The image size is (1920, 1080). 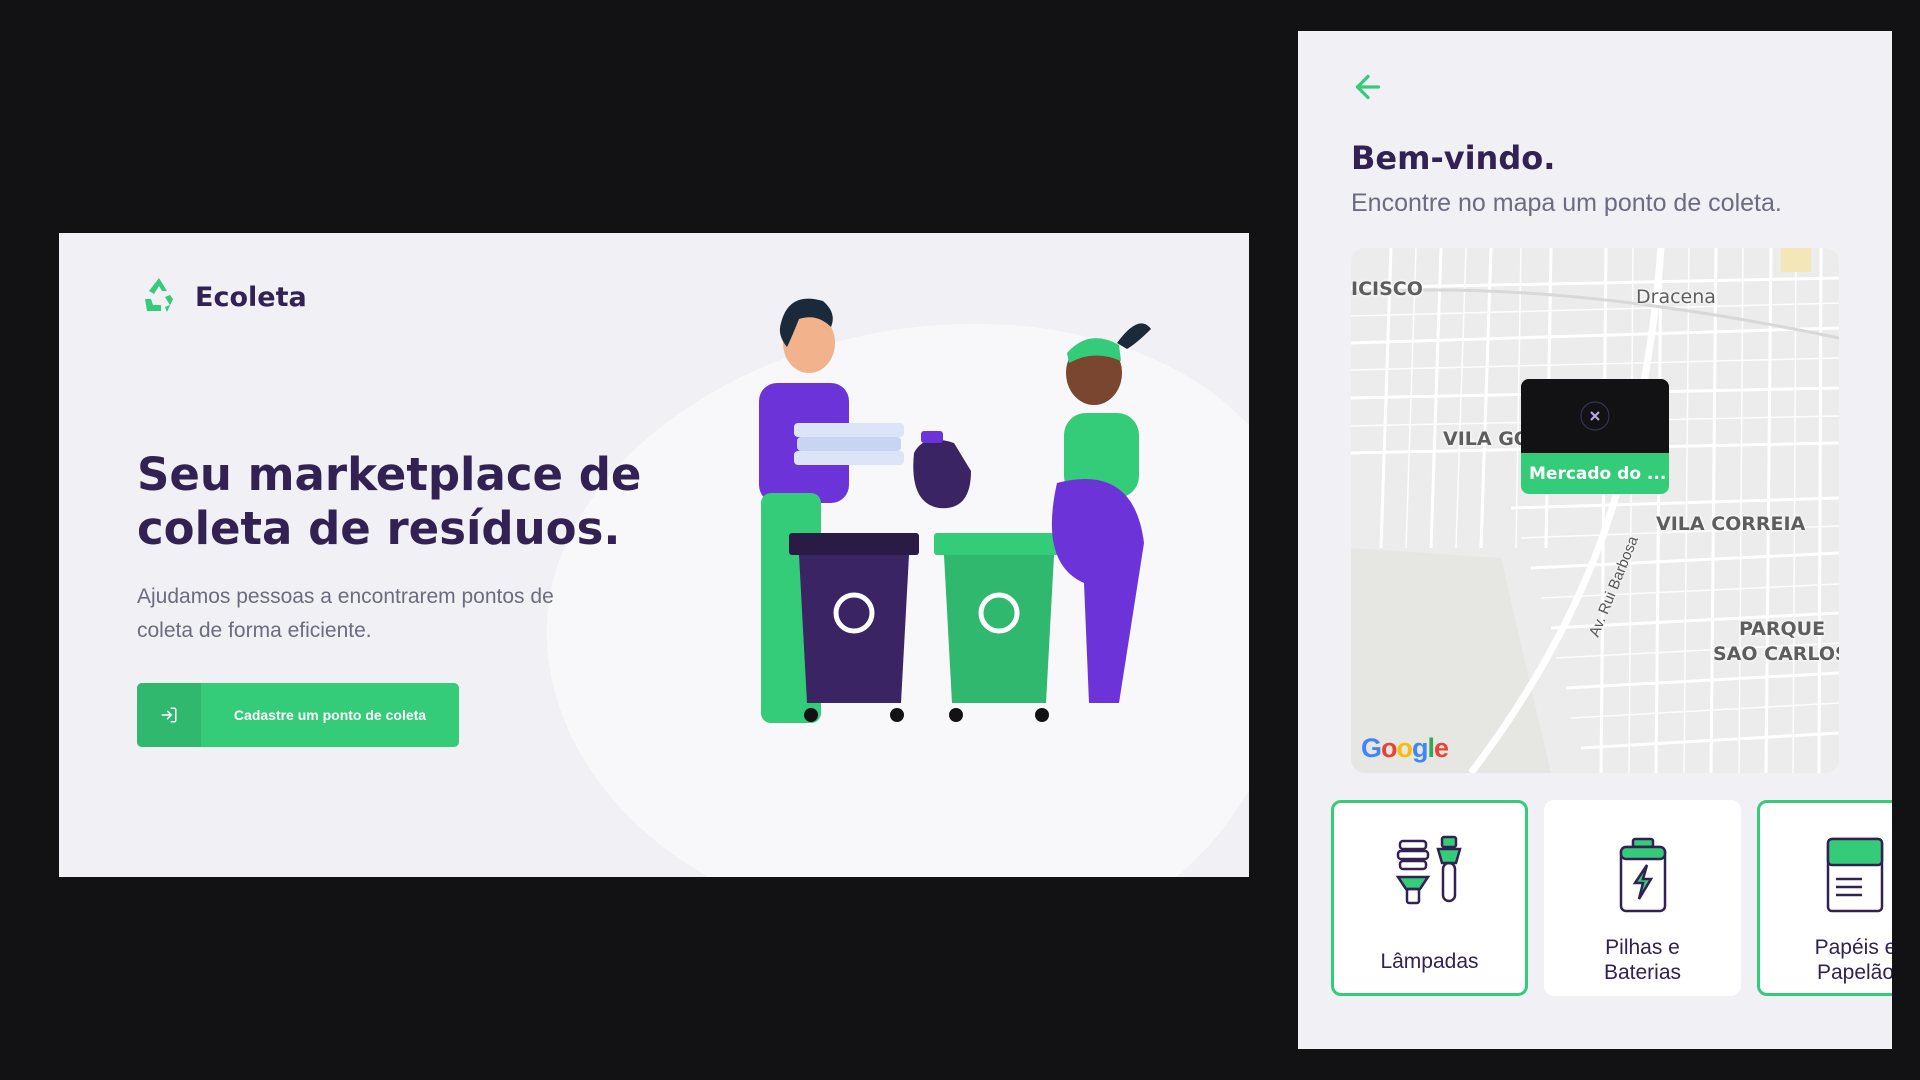 What do you see at coordinates (1486, 439) in the screenshot?
I see `map-label-vila-go: VILA GO` at bounding box center [1486, 439].